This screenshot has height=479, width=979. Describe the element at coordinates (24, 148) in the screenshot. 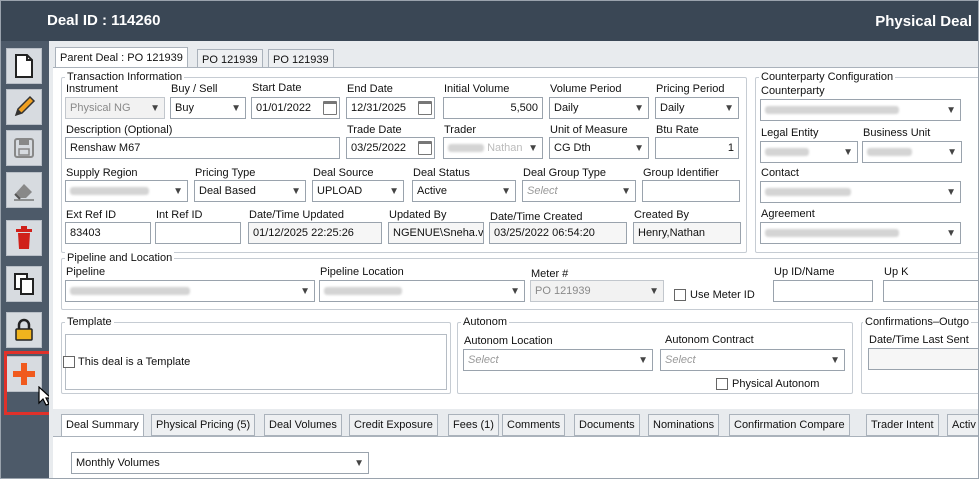

I see `save-button` at that location.